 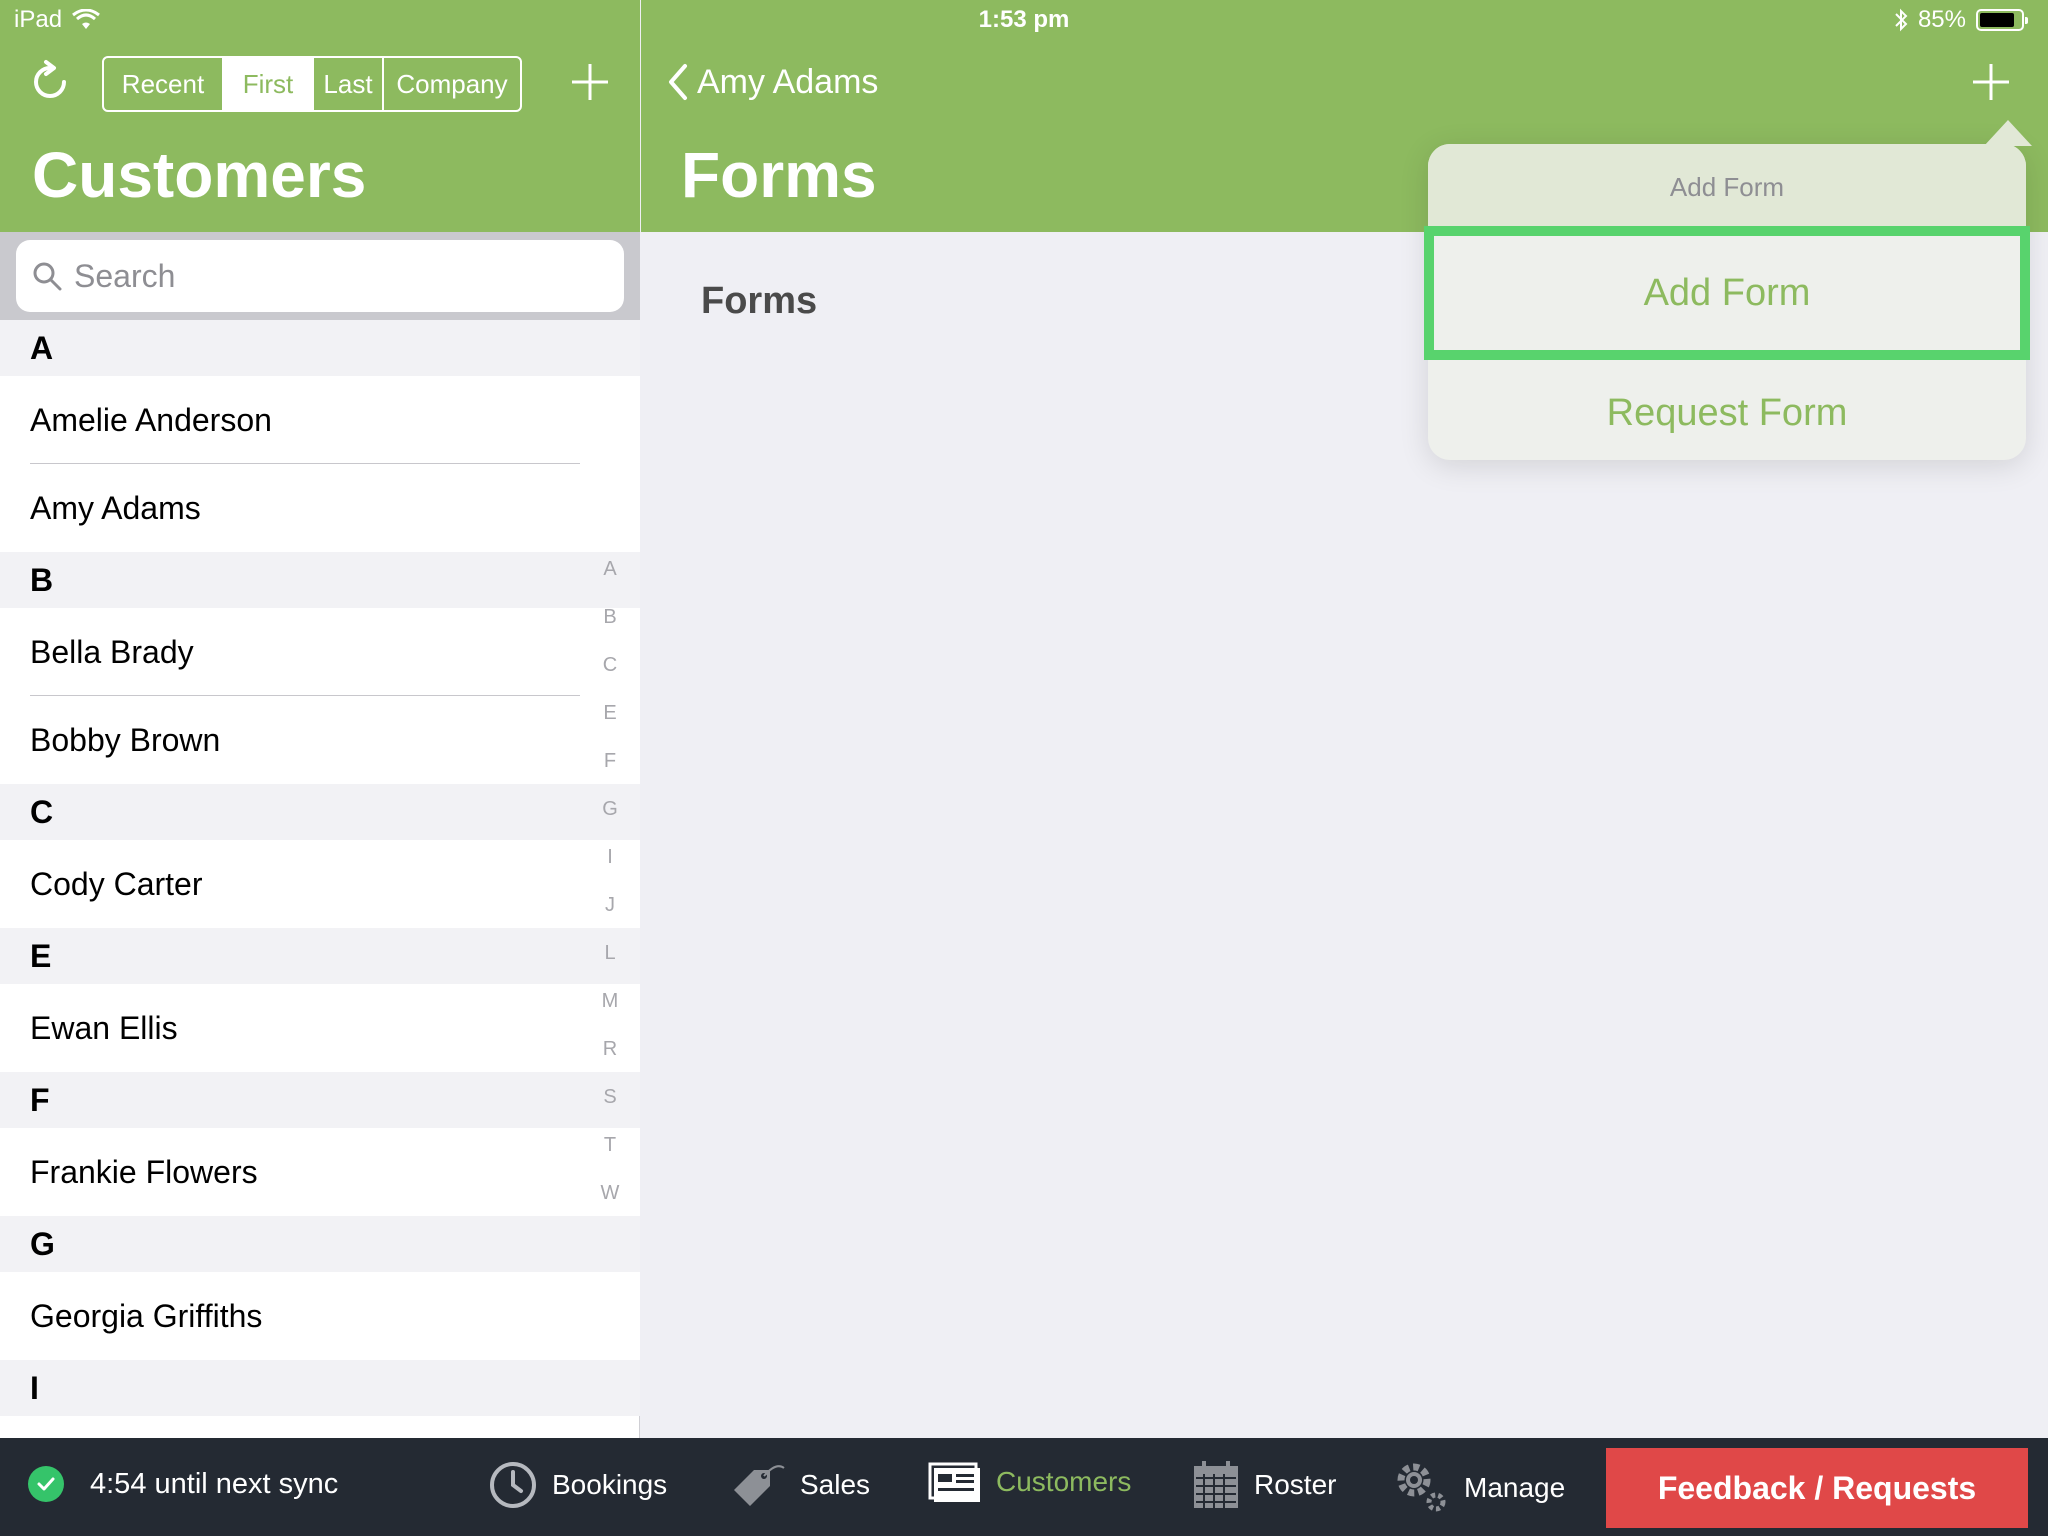 I want to click on feedback-requests-button: Feedback / Requests, so click(x=1817, y=1488).